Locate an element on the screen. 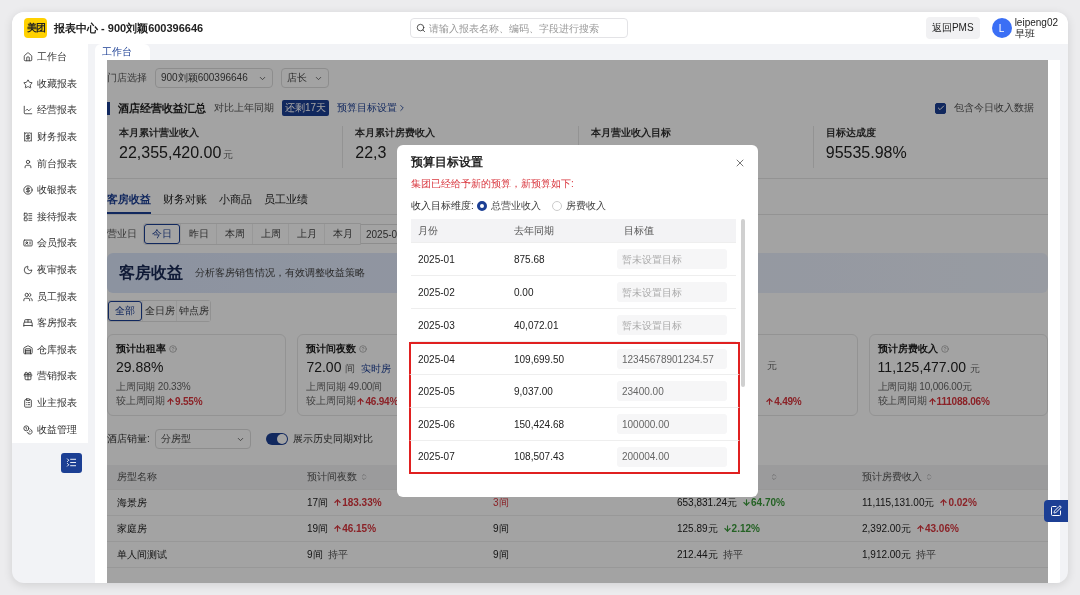 The height and width of the screenshot is (595, 1080). section-marker is located at coordinates (108, 108).